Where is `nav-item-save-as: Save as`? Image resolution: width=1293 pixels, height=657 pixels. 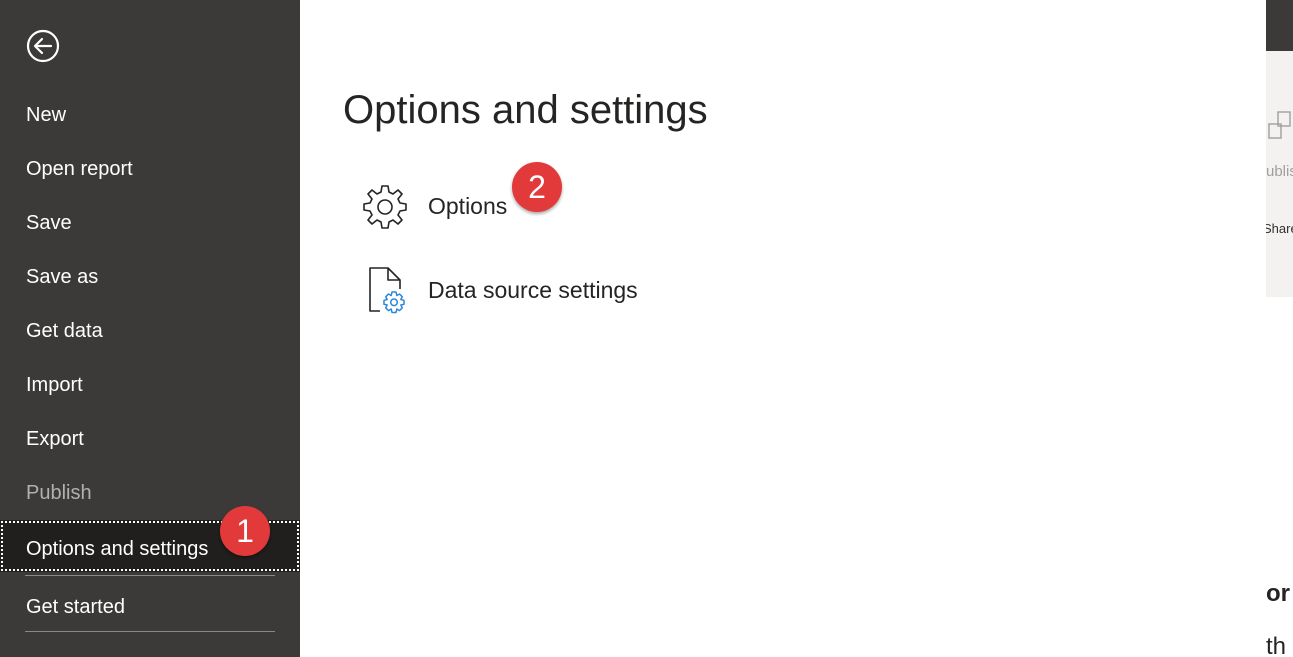 nav-item-save-as: Save as is located at coordinates (150, 277).